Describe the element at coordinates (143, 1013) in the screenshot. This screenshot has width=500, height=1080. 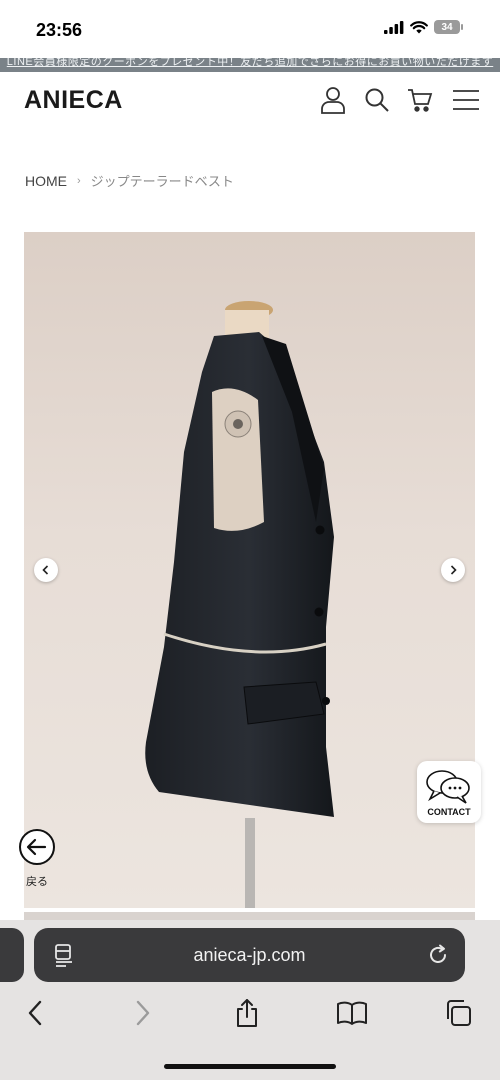
I see `forward-icon` at that location.